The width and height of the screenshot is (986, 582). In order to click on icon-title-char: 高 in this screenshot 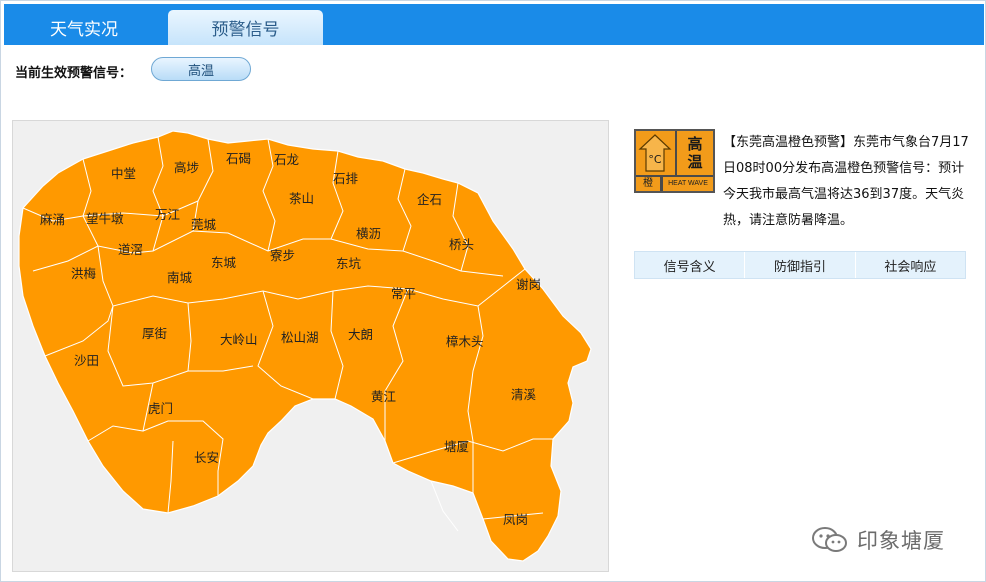, I will do `click(695, 144)`.